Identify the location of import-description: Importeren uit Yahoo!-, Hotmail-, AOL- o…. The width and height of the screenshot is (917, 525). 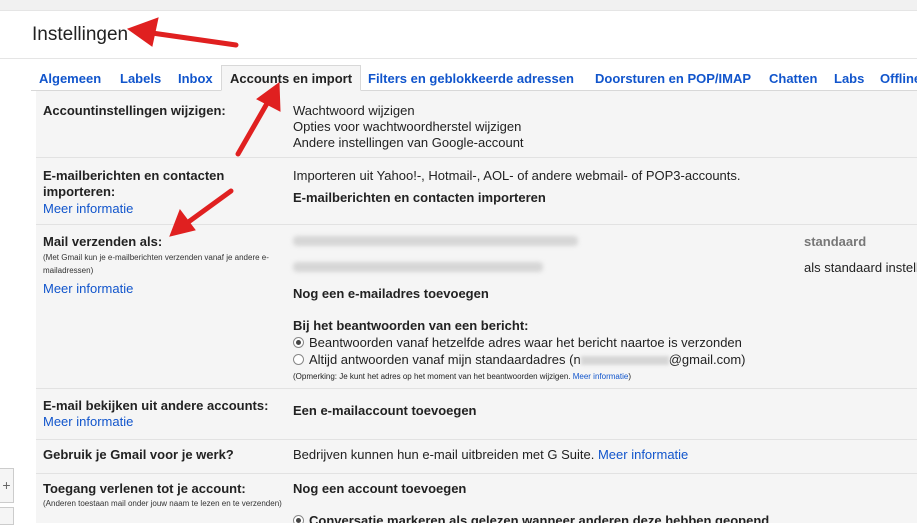
(517, 175).